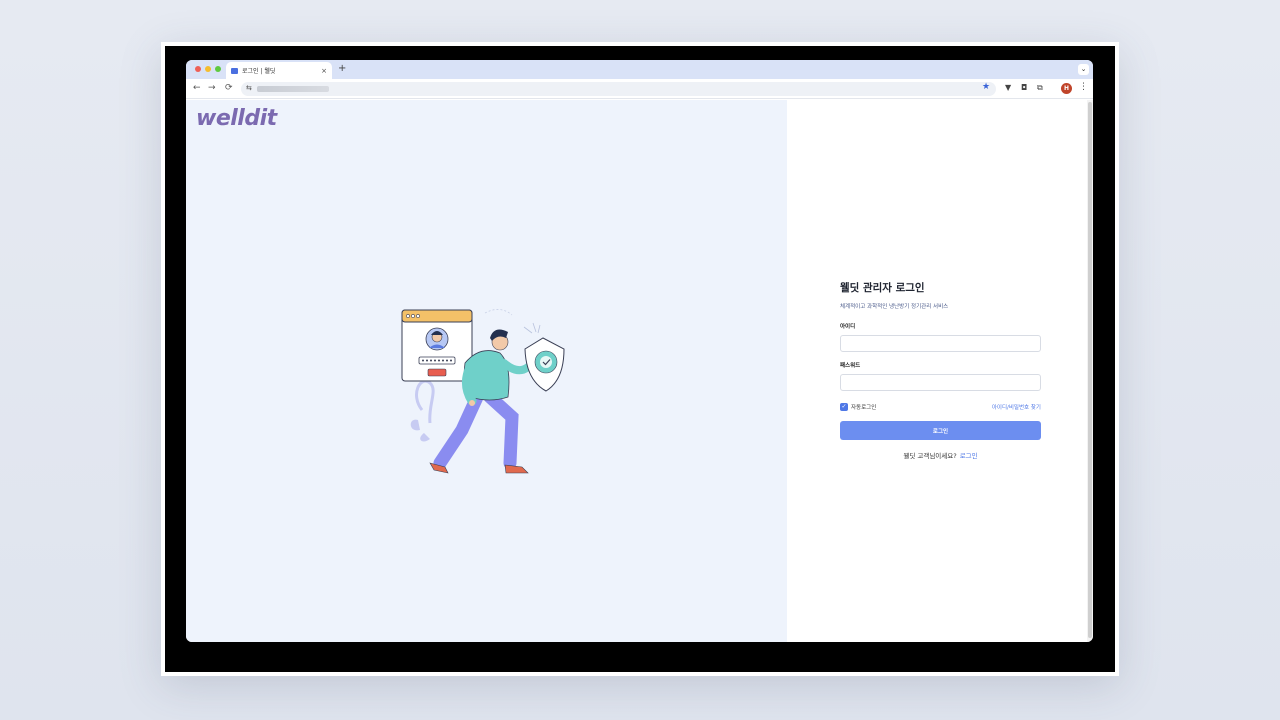 The height and width of the screenshot is (720, 1280). I want to click on site-info-icon: ⇆, so click(249, 88).